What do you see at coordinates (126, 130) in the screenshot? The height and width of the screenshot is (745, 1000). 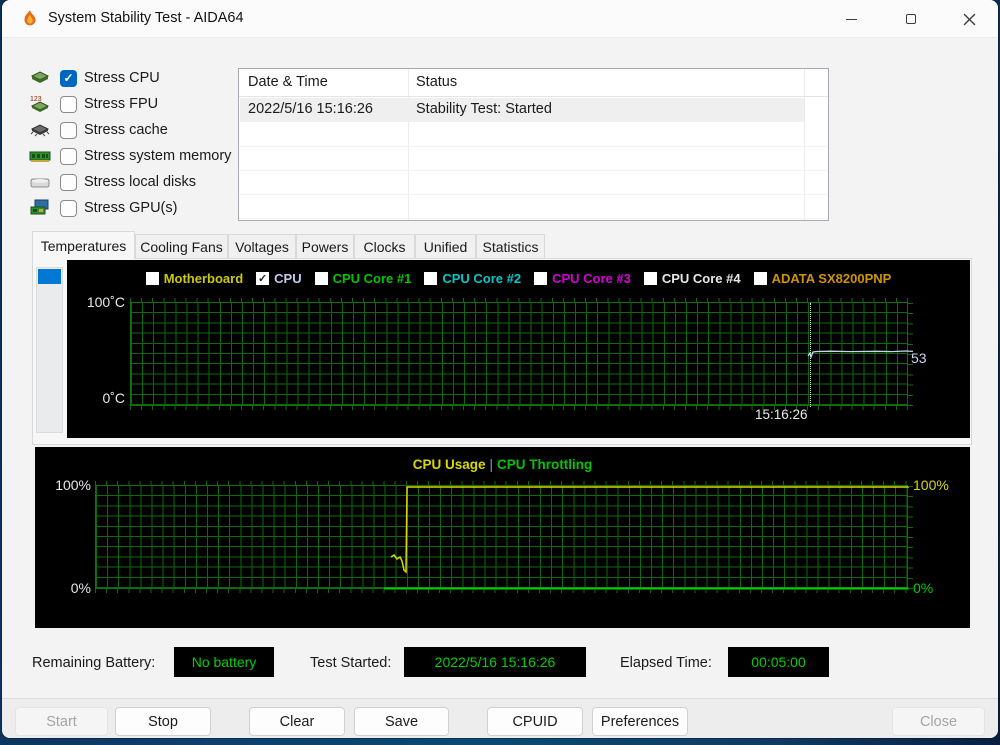 I see `stress-cache-label: Stress cache` at bounding box center [126, 130].